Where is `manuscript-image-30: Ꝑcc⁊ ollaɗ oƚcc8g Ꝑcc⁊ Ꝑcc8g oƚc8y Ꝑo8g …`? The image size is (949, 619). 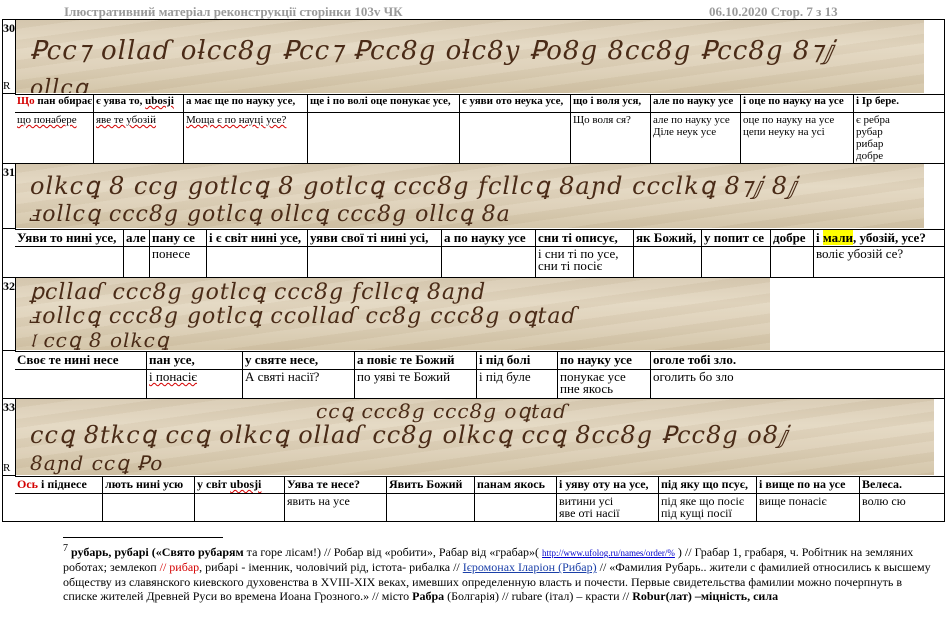
manuscript-image-30: Ꝑcc⁊ ollaɗ oƚcc8g Ꝑcc⁊ Ꝑcc8g oƚc8y Ꝑo8g … is located at coordinates (470, 56).